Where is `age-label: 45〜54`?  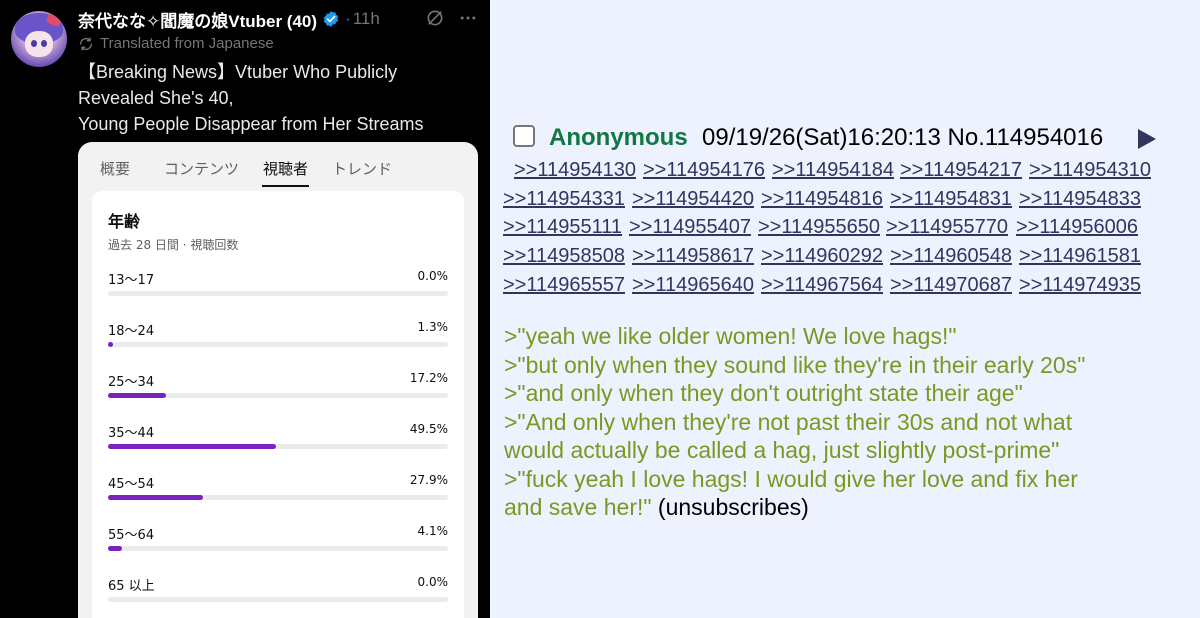
age-label: 45〜54 is located at coordinates (131, 484).